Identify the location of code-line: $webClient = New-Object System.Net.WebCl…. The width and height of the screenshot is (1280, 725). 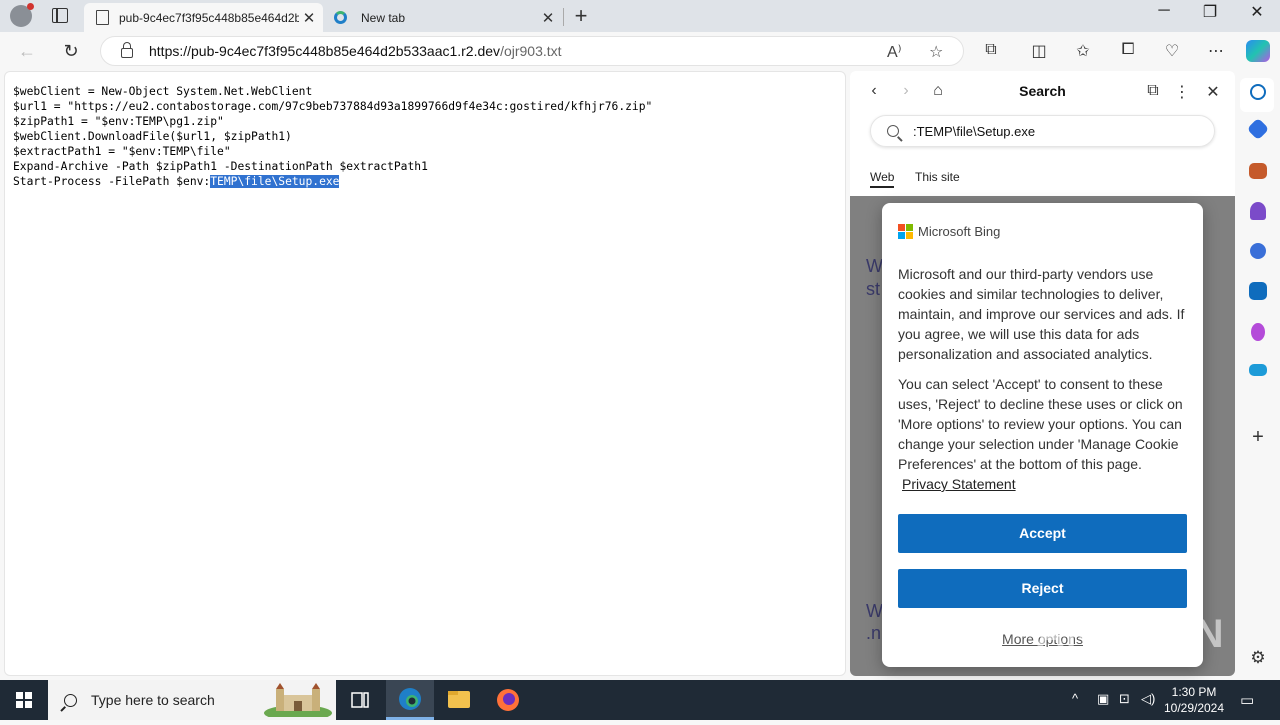
(163, 91).